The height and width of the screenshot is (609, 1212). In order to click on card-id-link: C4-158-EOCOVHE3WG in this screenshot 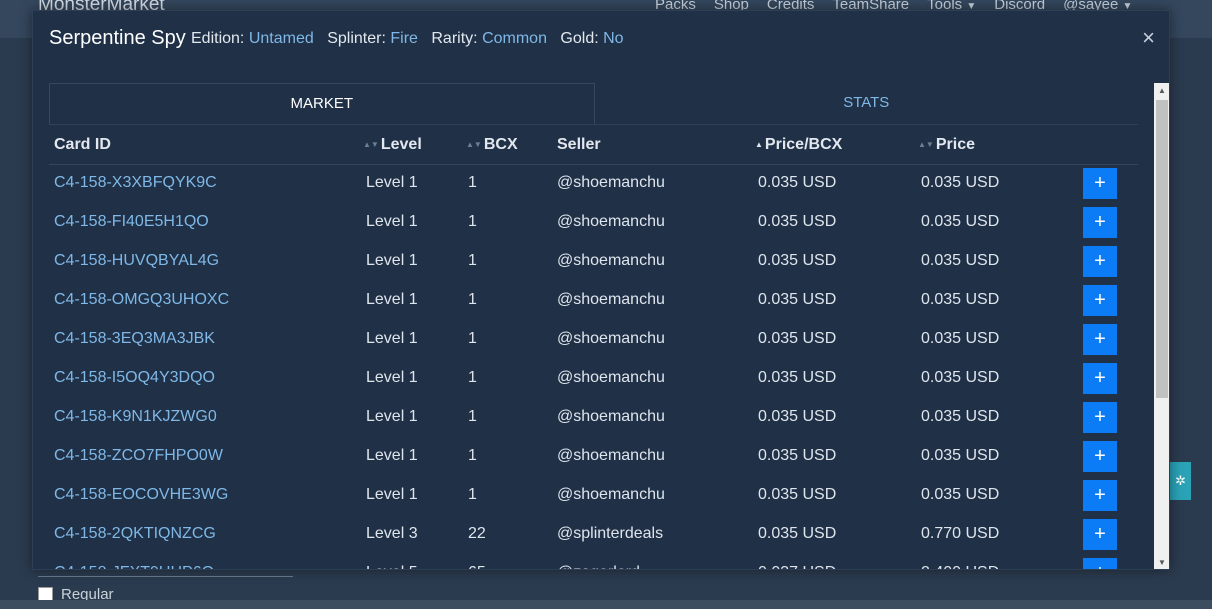, I will do `click(141, 495)`.